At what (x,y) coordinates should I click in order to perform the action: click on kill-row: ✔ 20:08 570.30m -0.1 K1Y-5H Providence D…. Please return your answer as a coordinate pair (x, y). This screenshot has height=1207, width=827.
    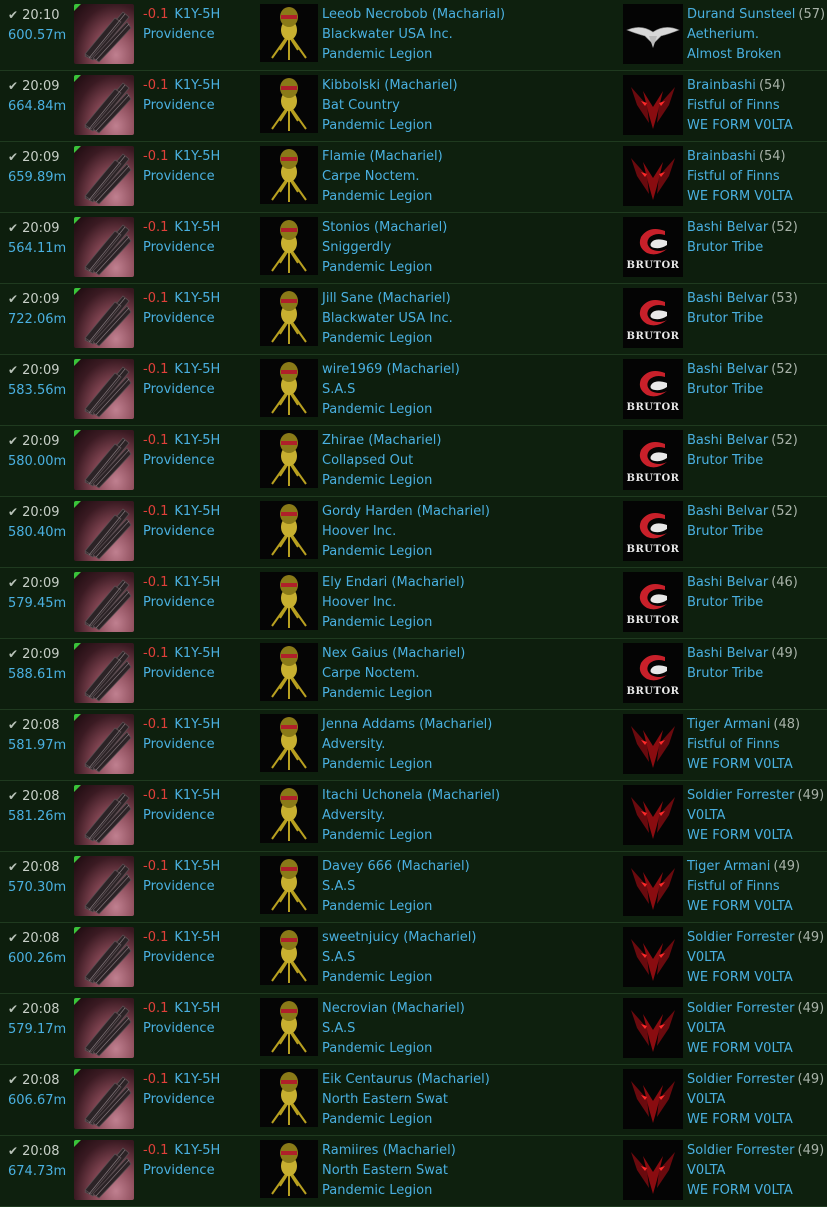
    Looking at the image, I should click on (413, 887).